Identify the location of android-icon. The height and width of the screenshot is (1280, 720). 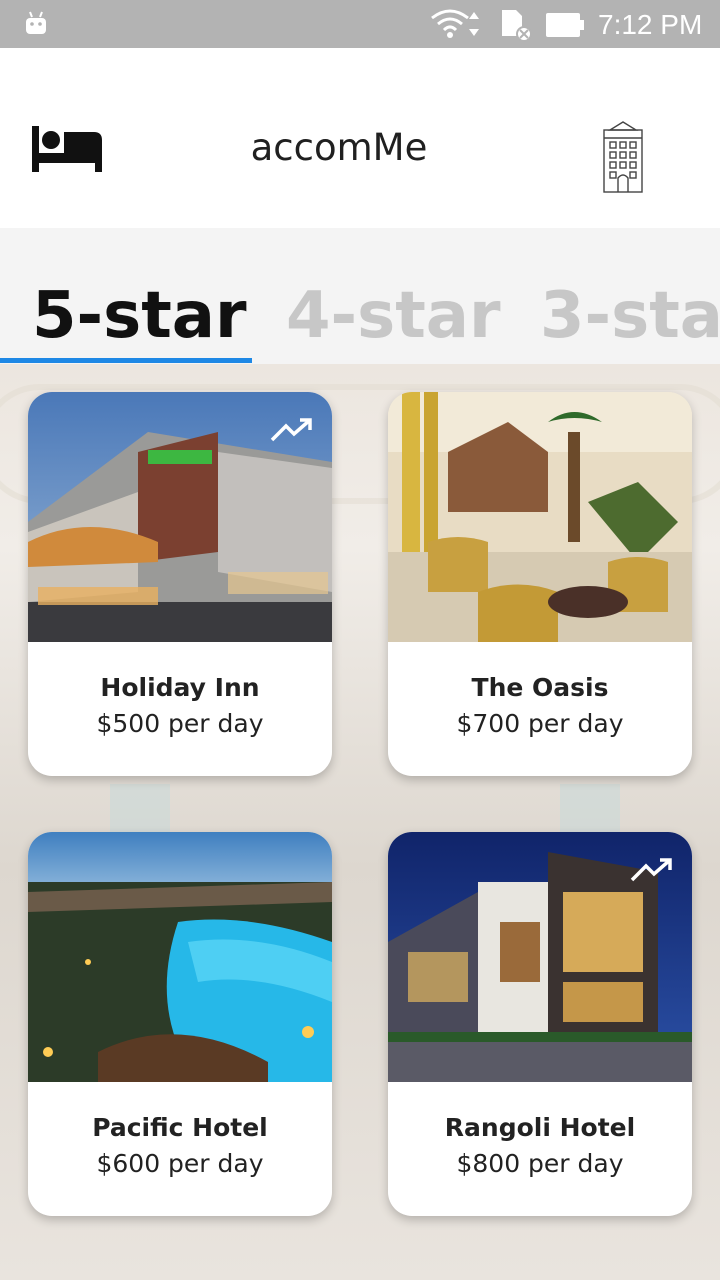
(36, 22).